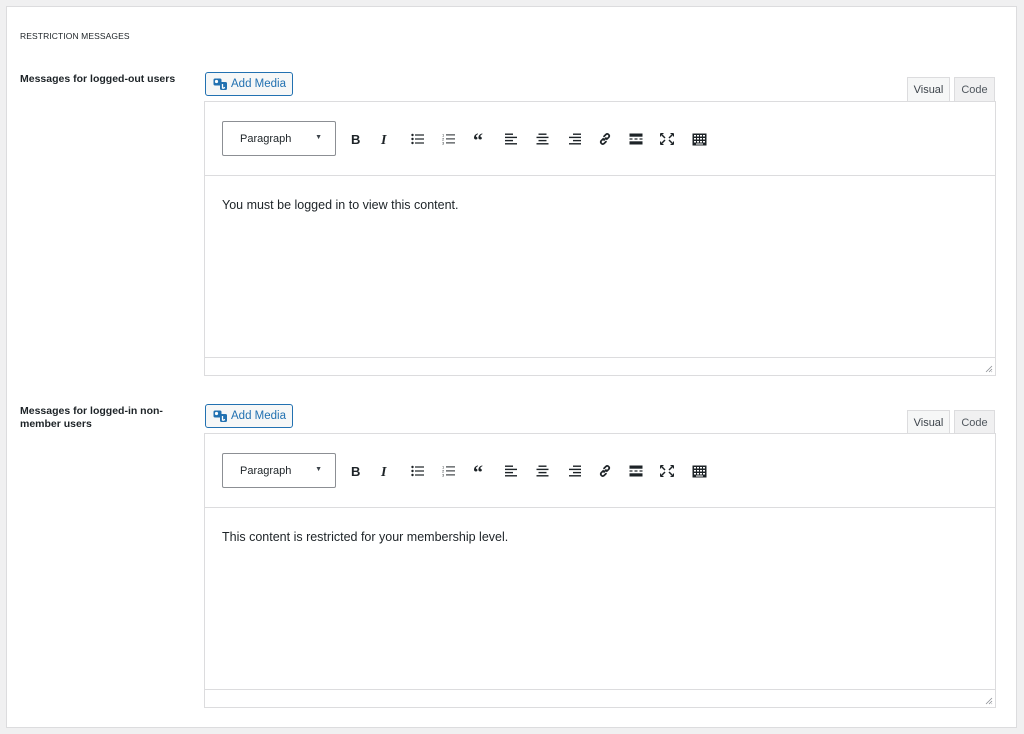  I want to click on row-label: Messages for logged-out users, so click(98, 79).